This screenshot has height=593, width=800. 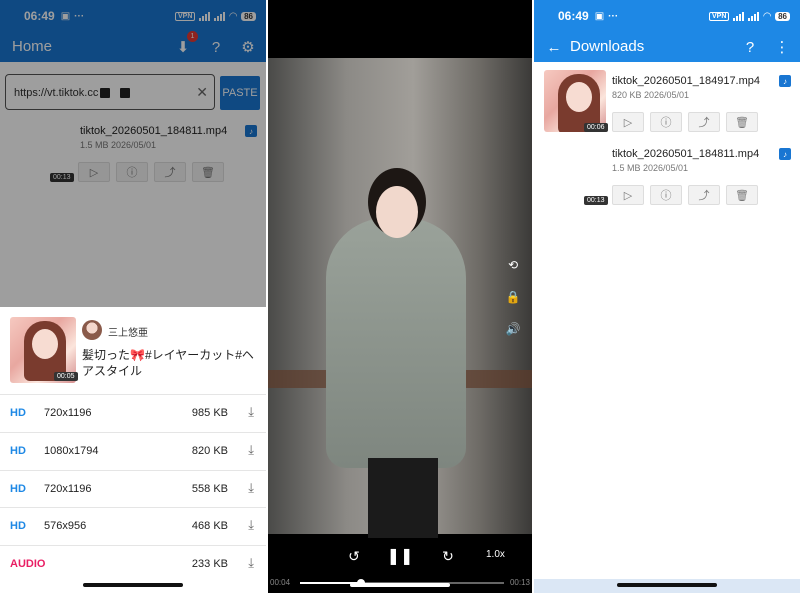 I want to click on format-row: HD 720x1196 558 KB ⤓, so click(x=133, y=489).